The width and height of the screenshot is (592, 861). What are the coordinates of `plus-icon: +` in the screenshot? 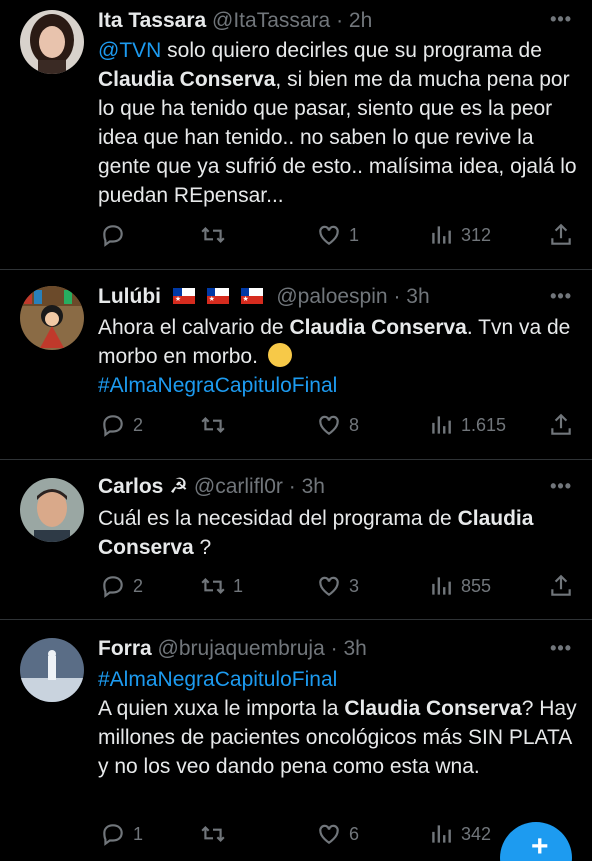 It's located at (540, 845).